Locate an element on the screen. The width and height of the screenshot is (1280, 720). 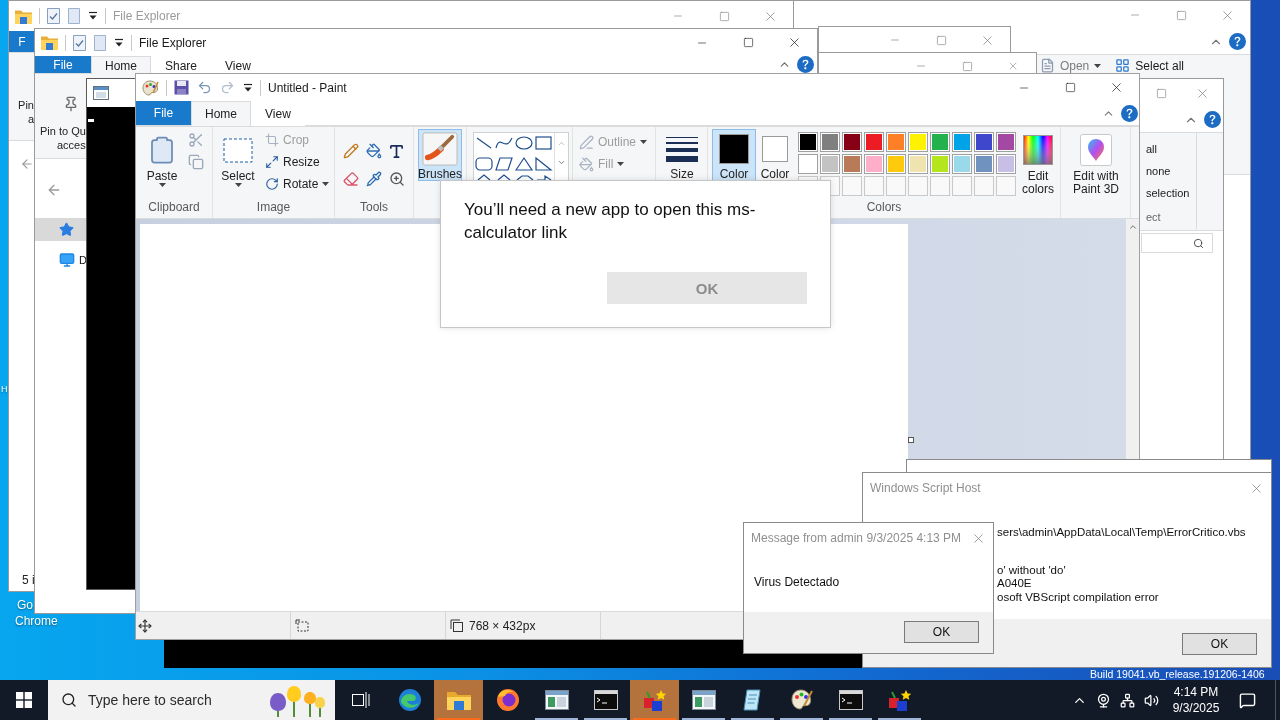
caret-icon is located at coordinates (162, 185).